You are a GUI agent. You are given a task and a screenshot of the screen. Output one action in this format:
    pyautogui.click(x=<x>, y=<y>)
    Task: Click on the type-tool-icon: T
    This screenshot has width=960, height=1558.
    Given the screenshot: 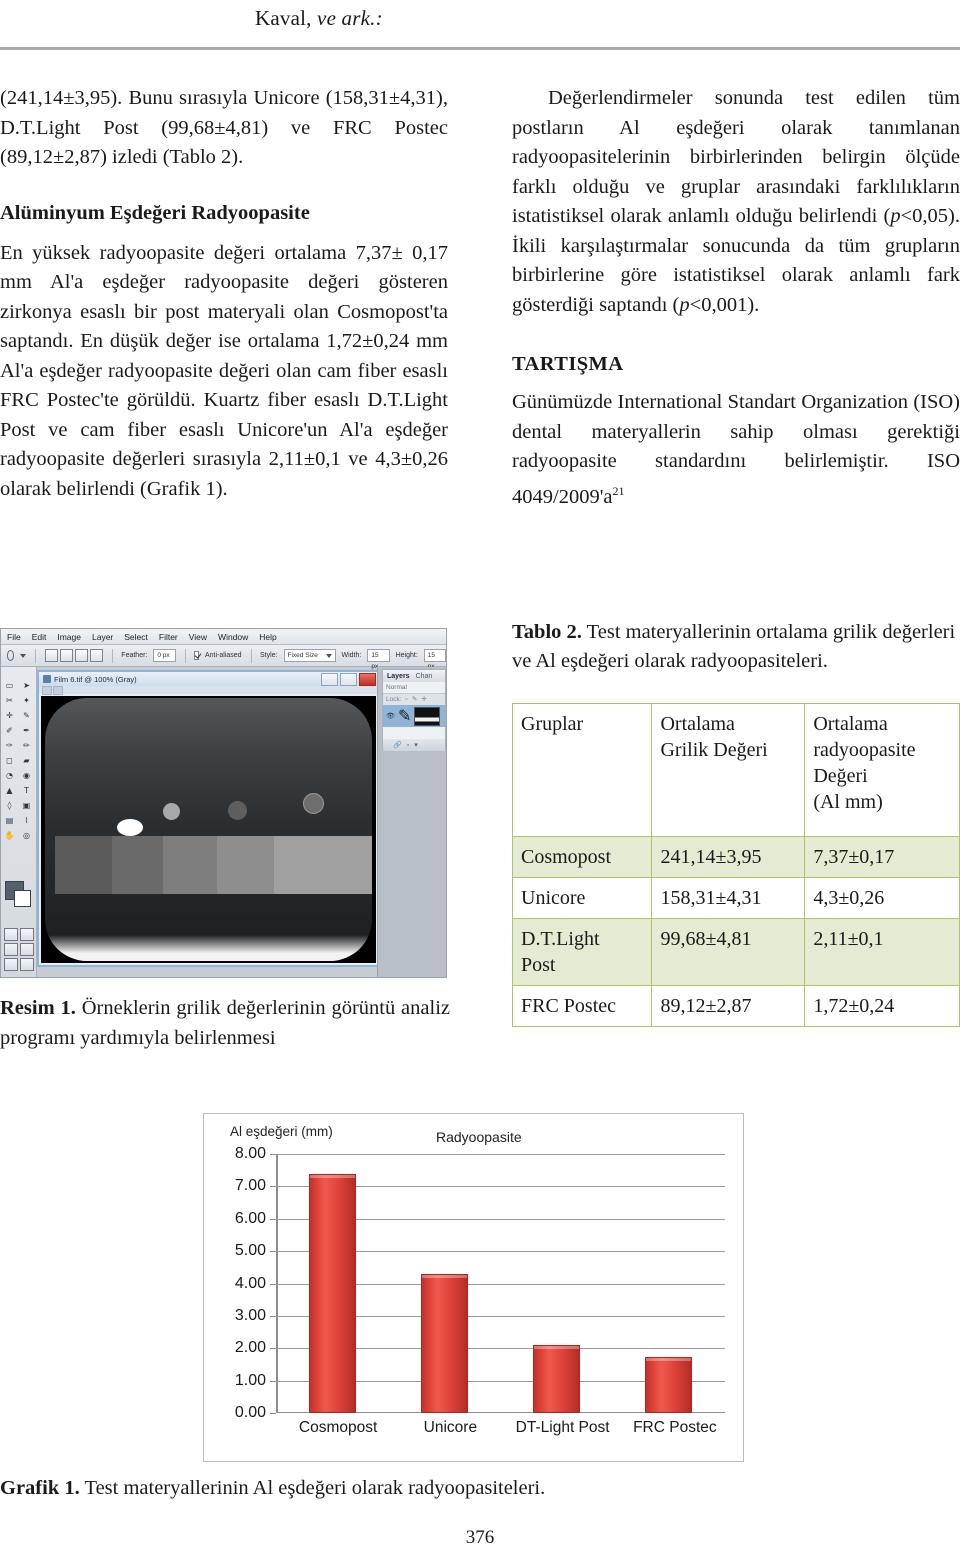 What is the action you would take?
    pyautogui.click(x=26, y=790)
    